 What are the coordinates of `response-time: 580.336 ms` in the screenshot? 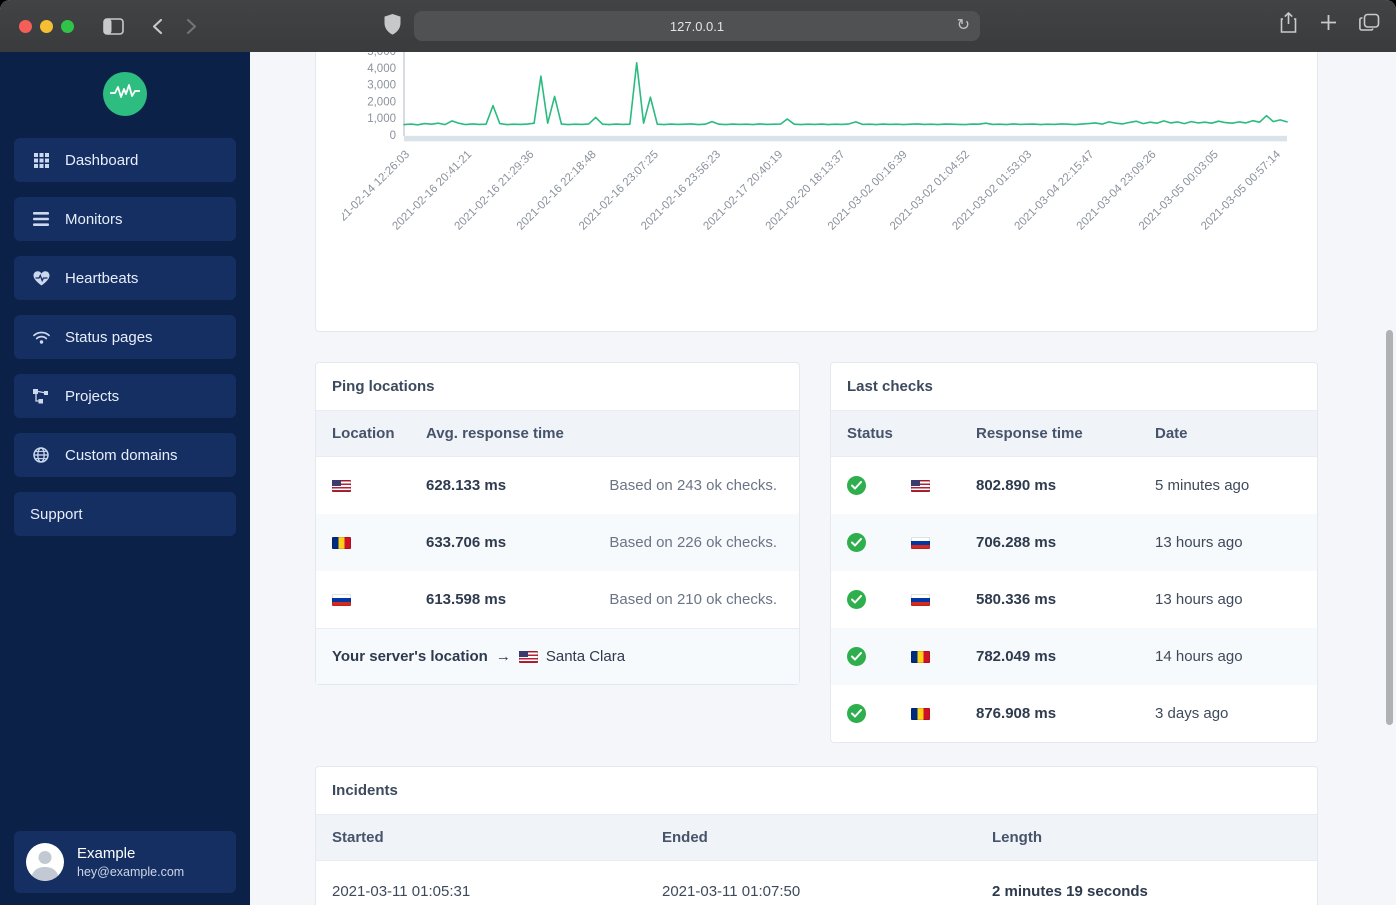 It's located at (1016, 599).